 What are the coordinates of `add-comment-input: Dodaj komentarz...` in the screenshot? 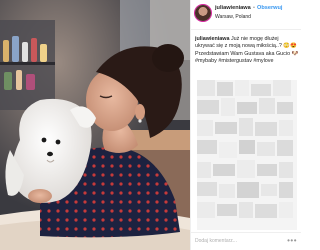 It's located at (216, 241).